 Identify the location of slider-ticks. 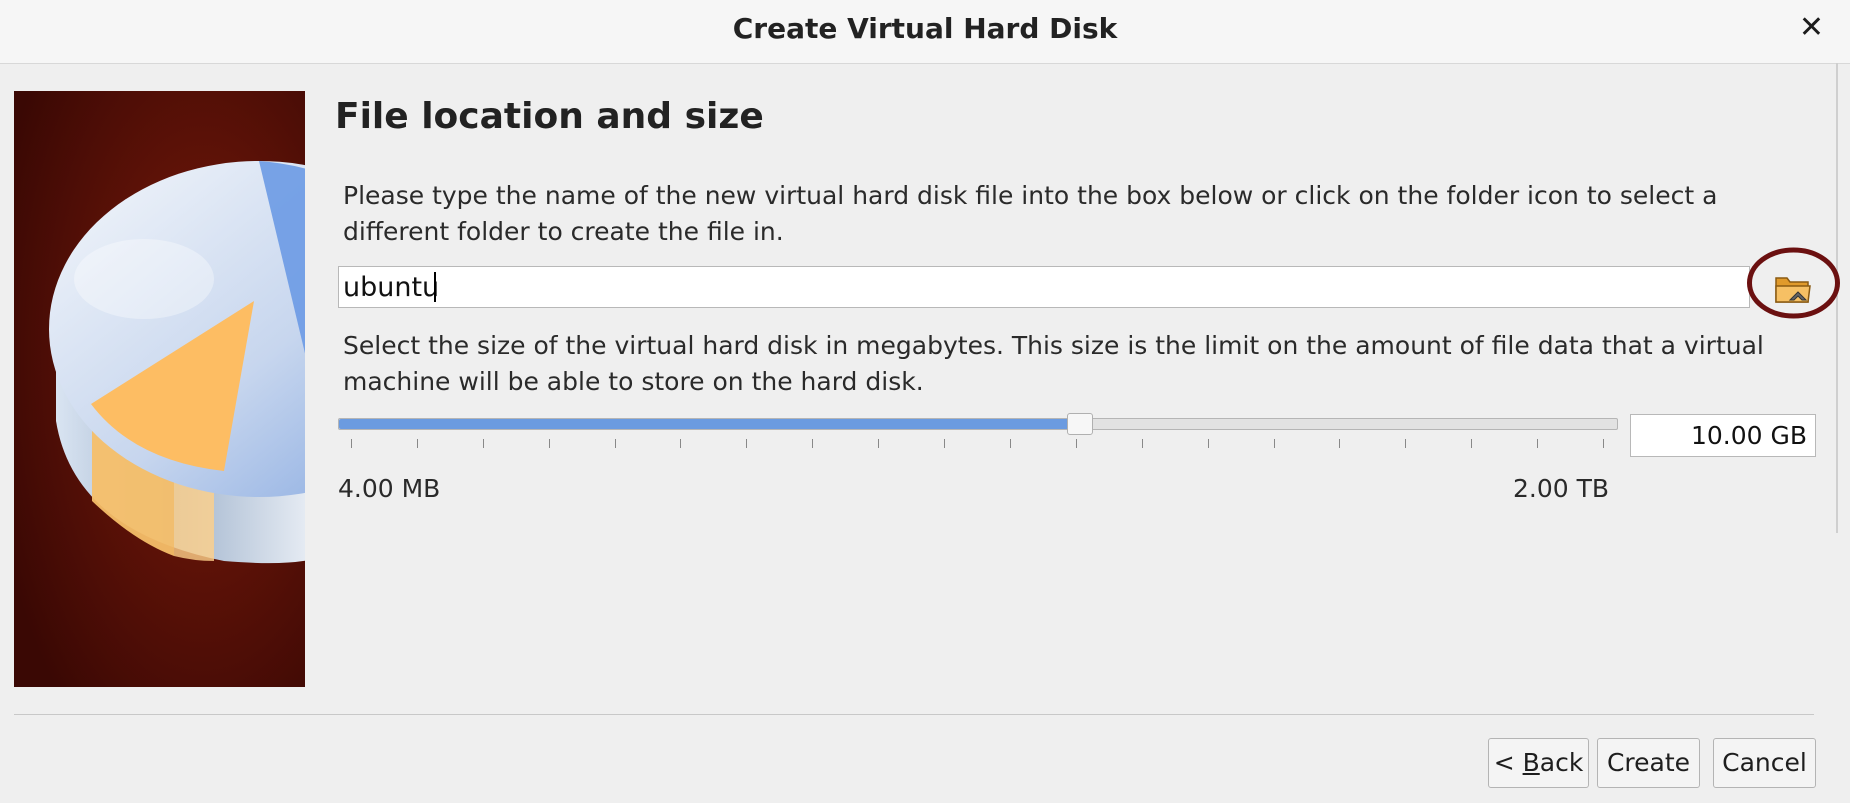
(978, 444).